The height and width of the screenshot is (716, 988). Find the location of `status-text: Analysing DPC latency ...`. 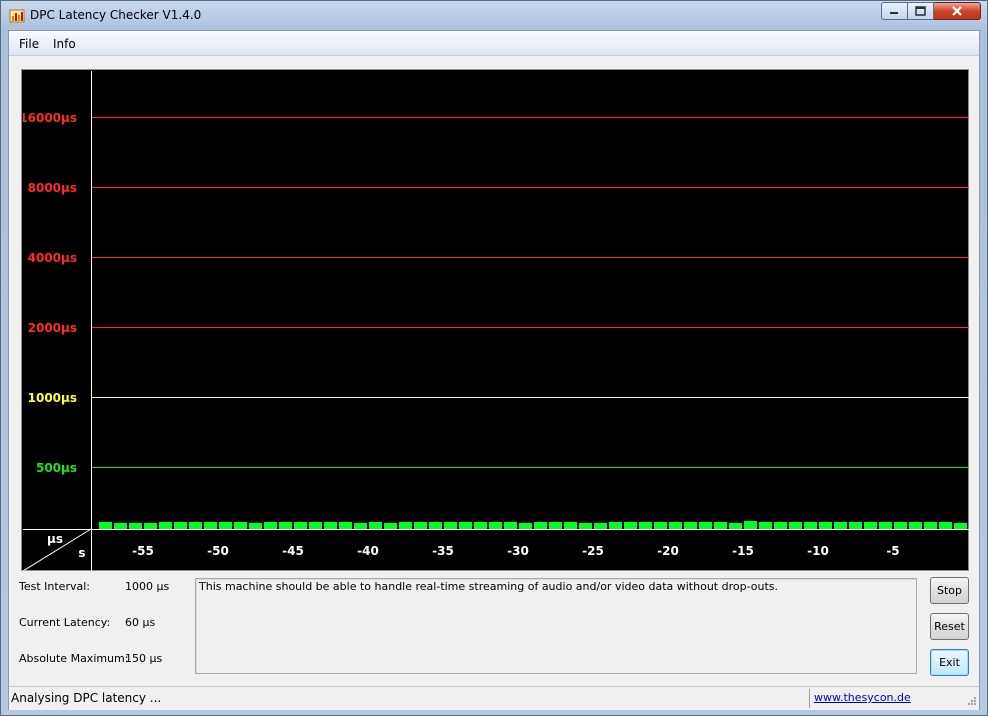

status-text: Analysing DPC latency ... is located at coordinates (86, 698).